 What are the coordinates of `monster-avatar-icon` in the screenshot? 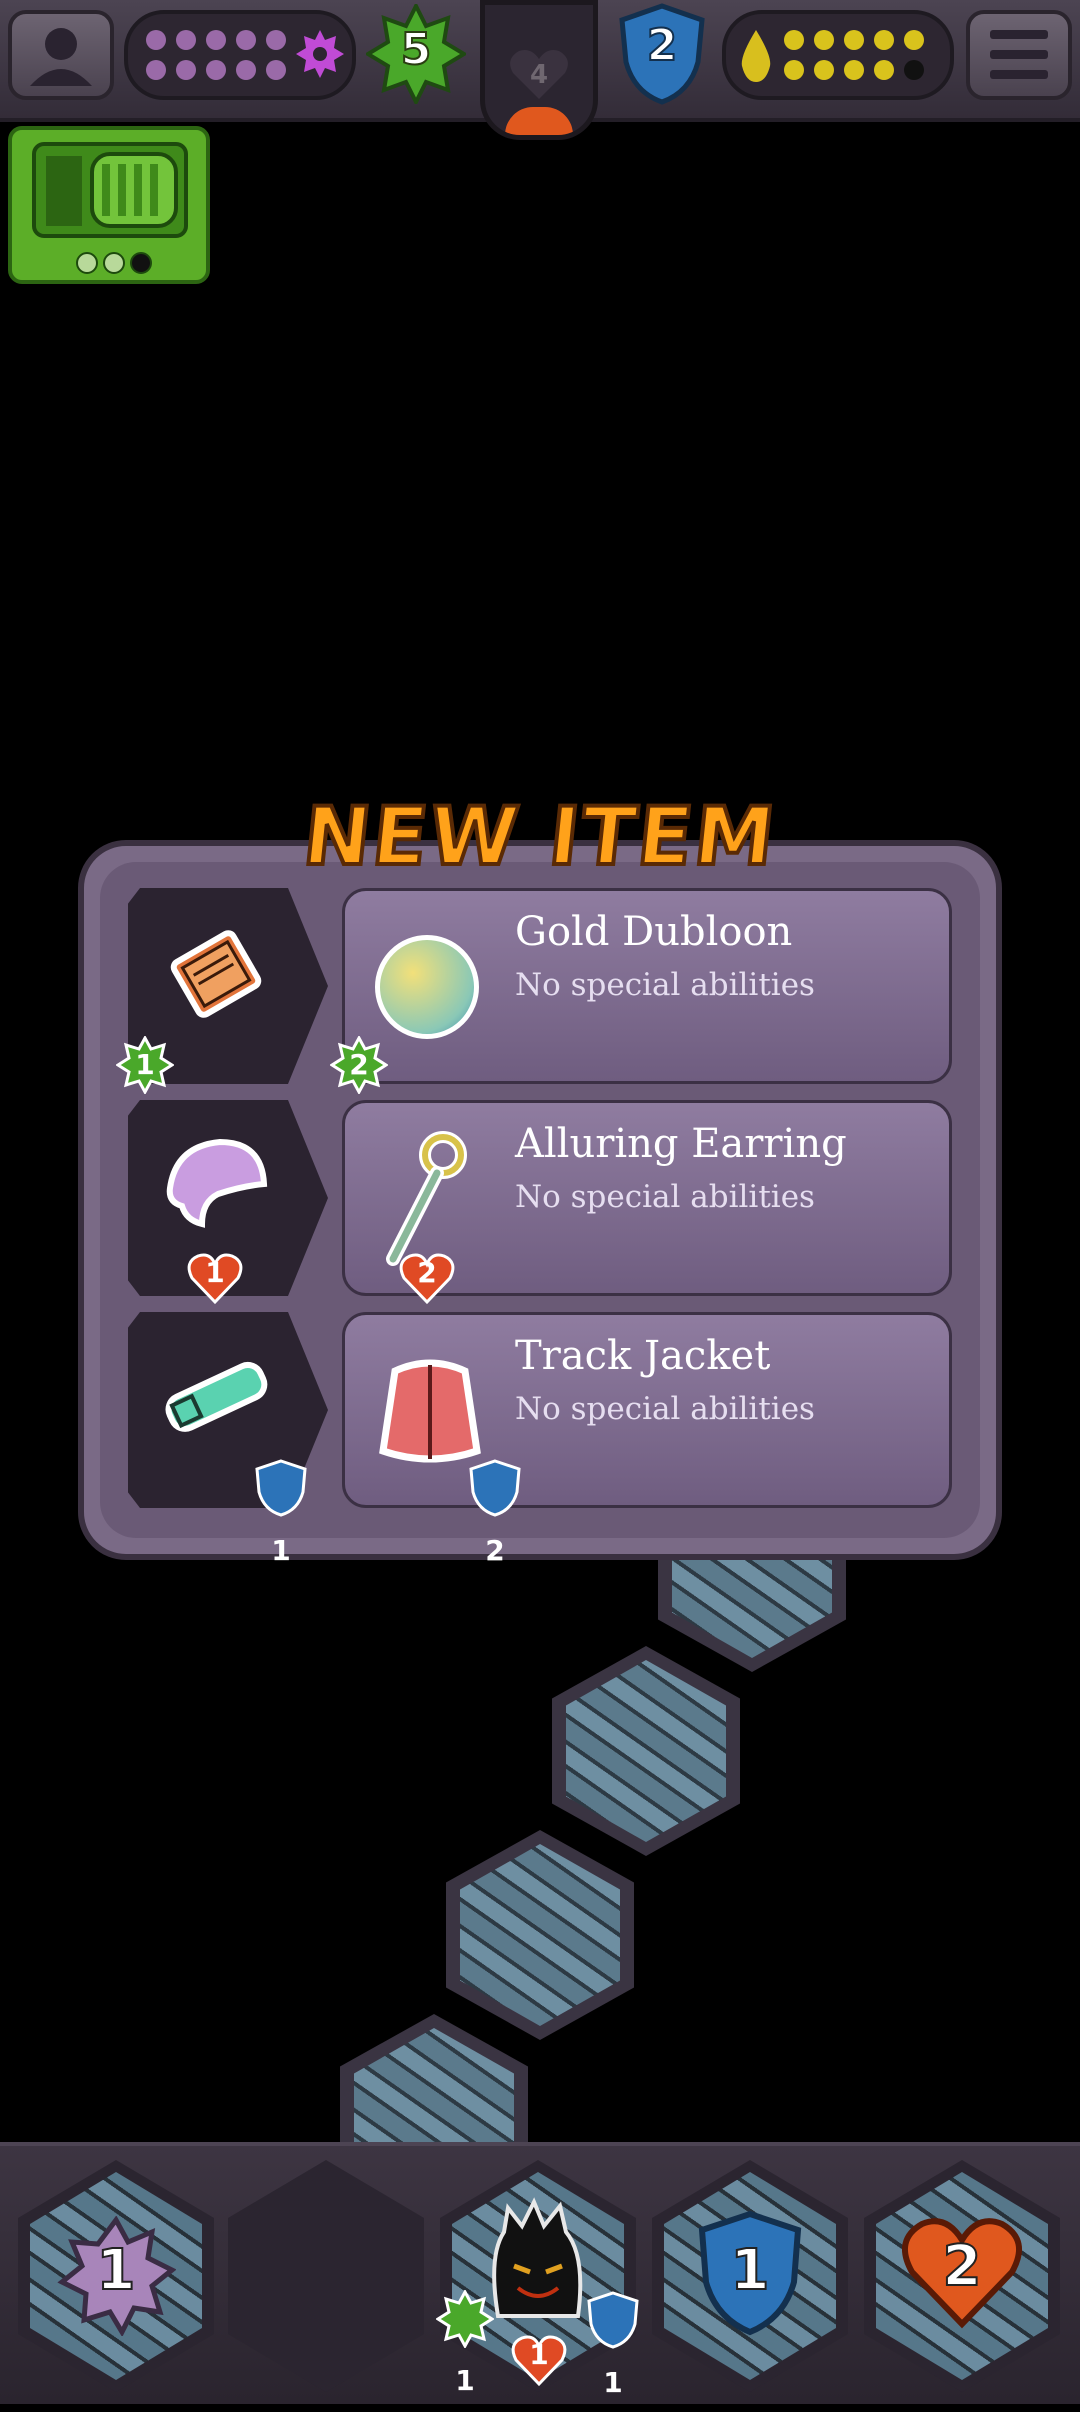 It's located at (537, 2257).